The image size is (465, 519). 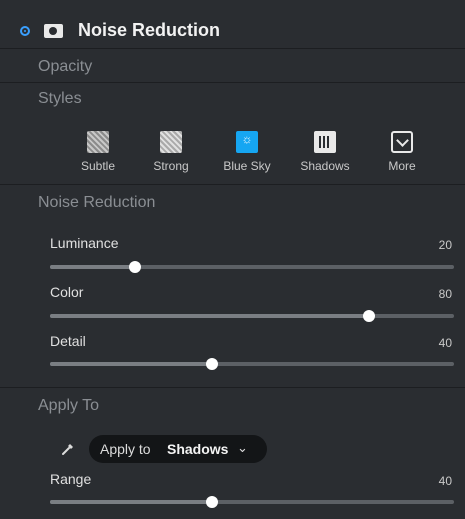 I want to click on range-label: Range, so click(x=71, y=479).